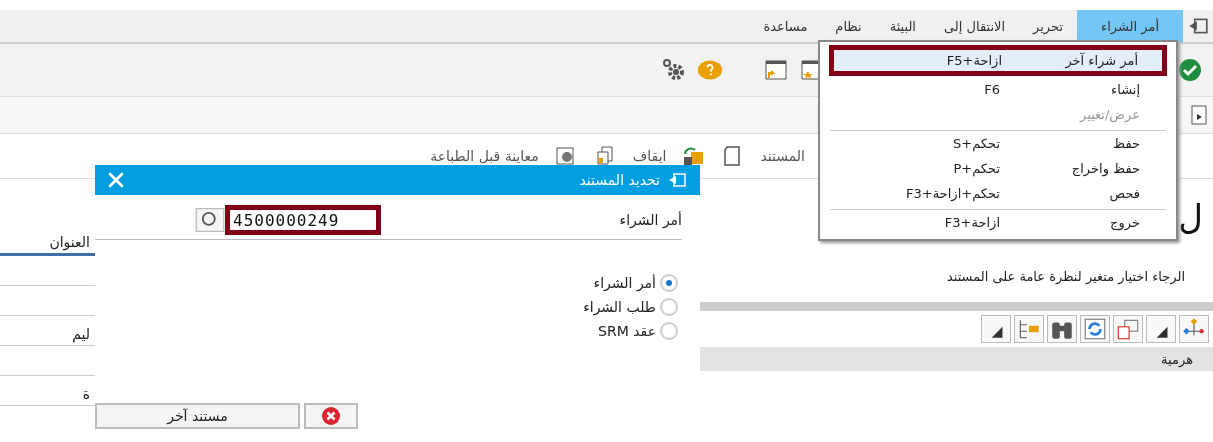  What do you see at coordinates (1128, 329) in the screenshot?
I see `overlap-squares-icon` at bounding box center [1128, 329].